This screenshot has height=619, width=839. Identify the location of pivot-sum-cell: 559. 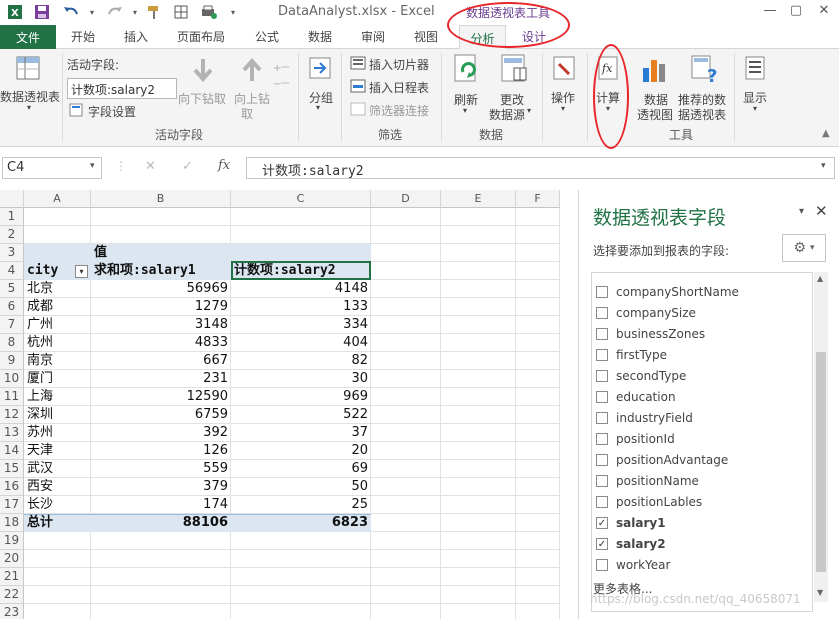
(162, 469).